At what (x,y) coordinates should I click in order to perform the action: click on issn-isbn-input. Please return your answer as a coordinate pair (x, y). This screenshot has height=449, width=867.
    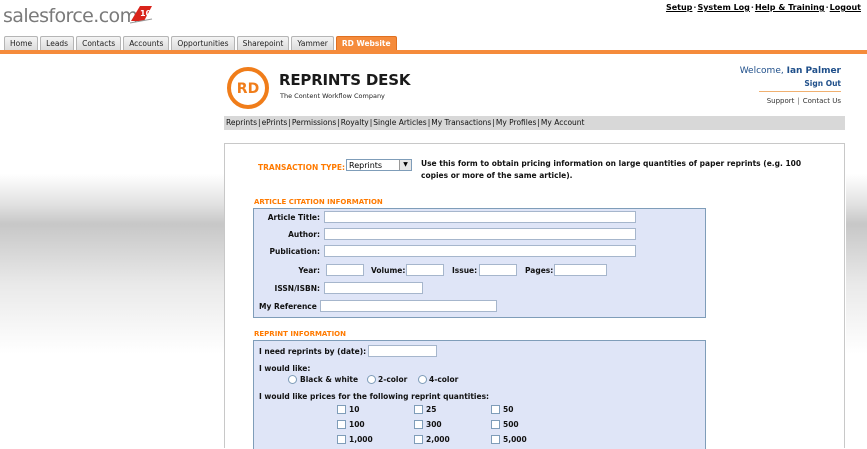
    Looking at the image, I should click on (373, 288).